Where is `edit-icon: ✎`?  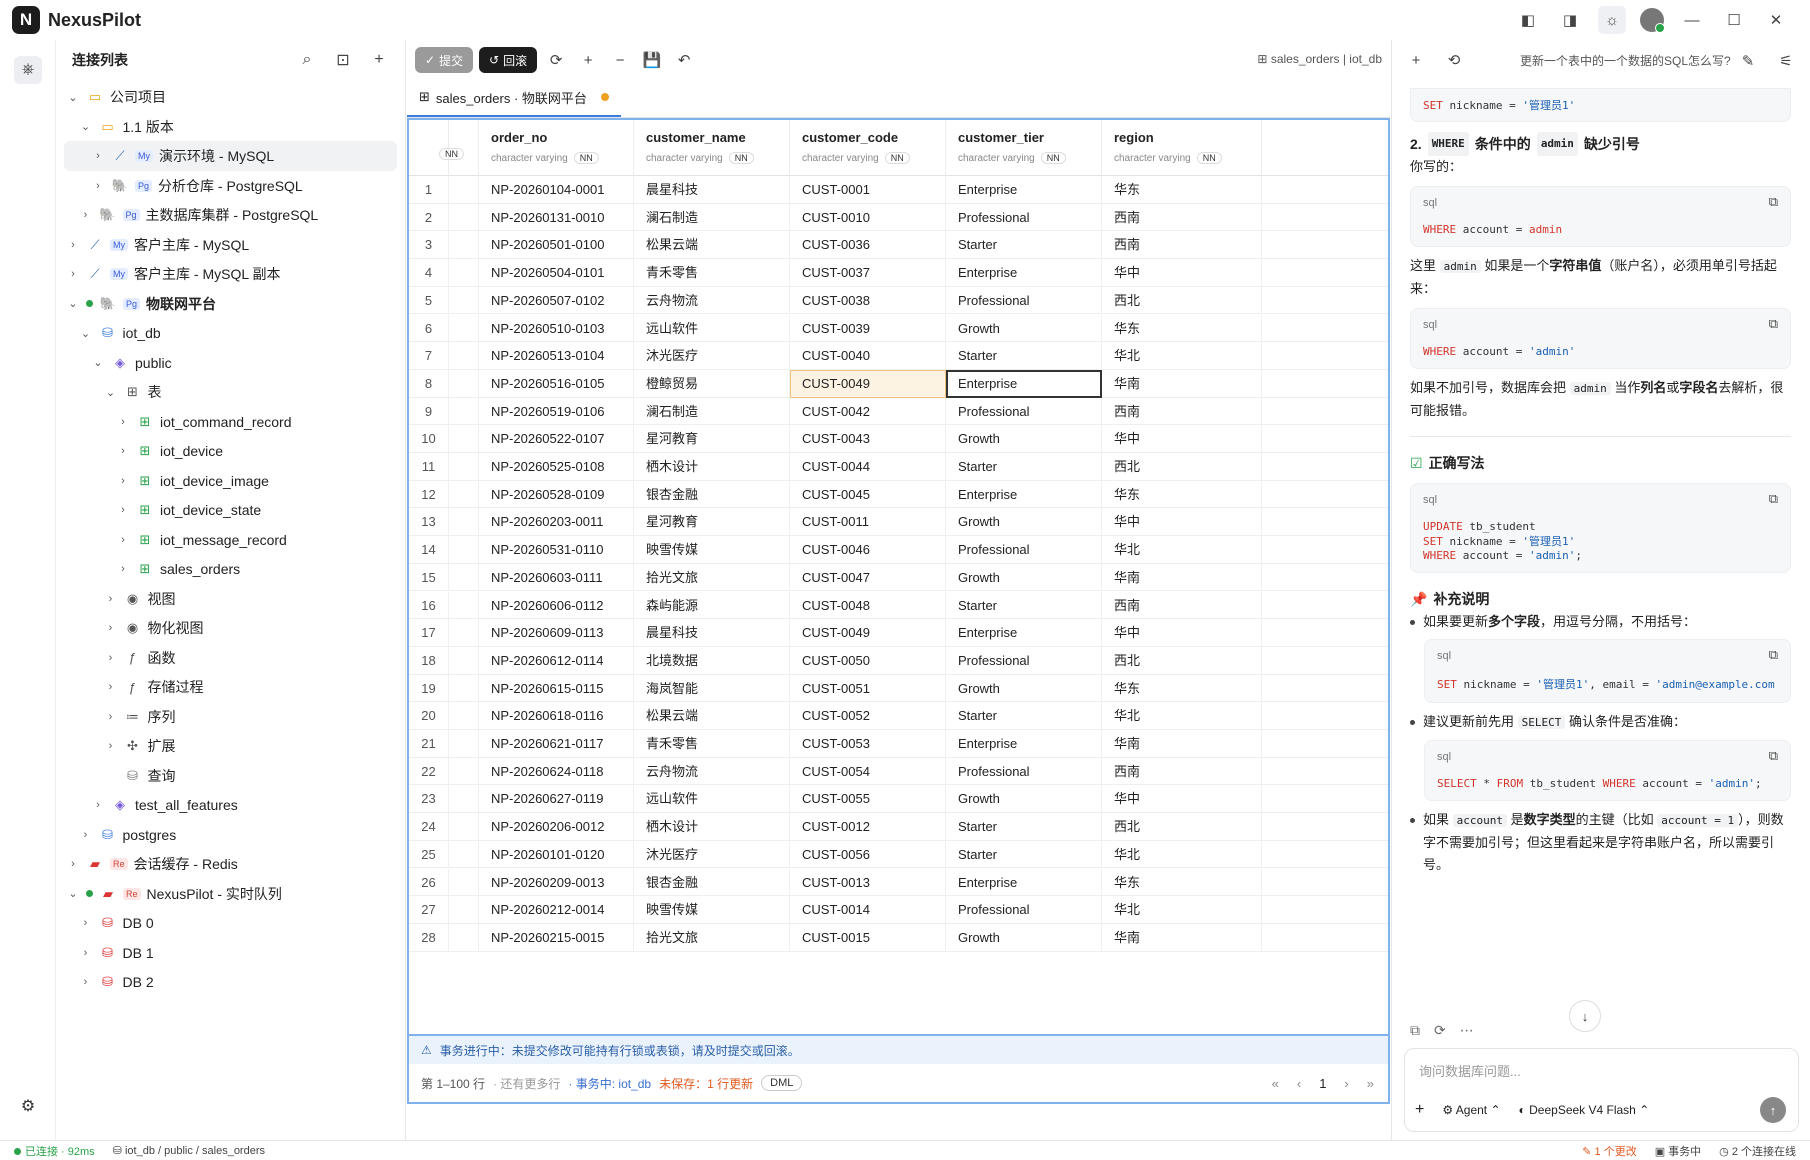
edit-icon: ✎ is located at coordinates (1748, 61).